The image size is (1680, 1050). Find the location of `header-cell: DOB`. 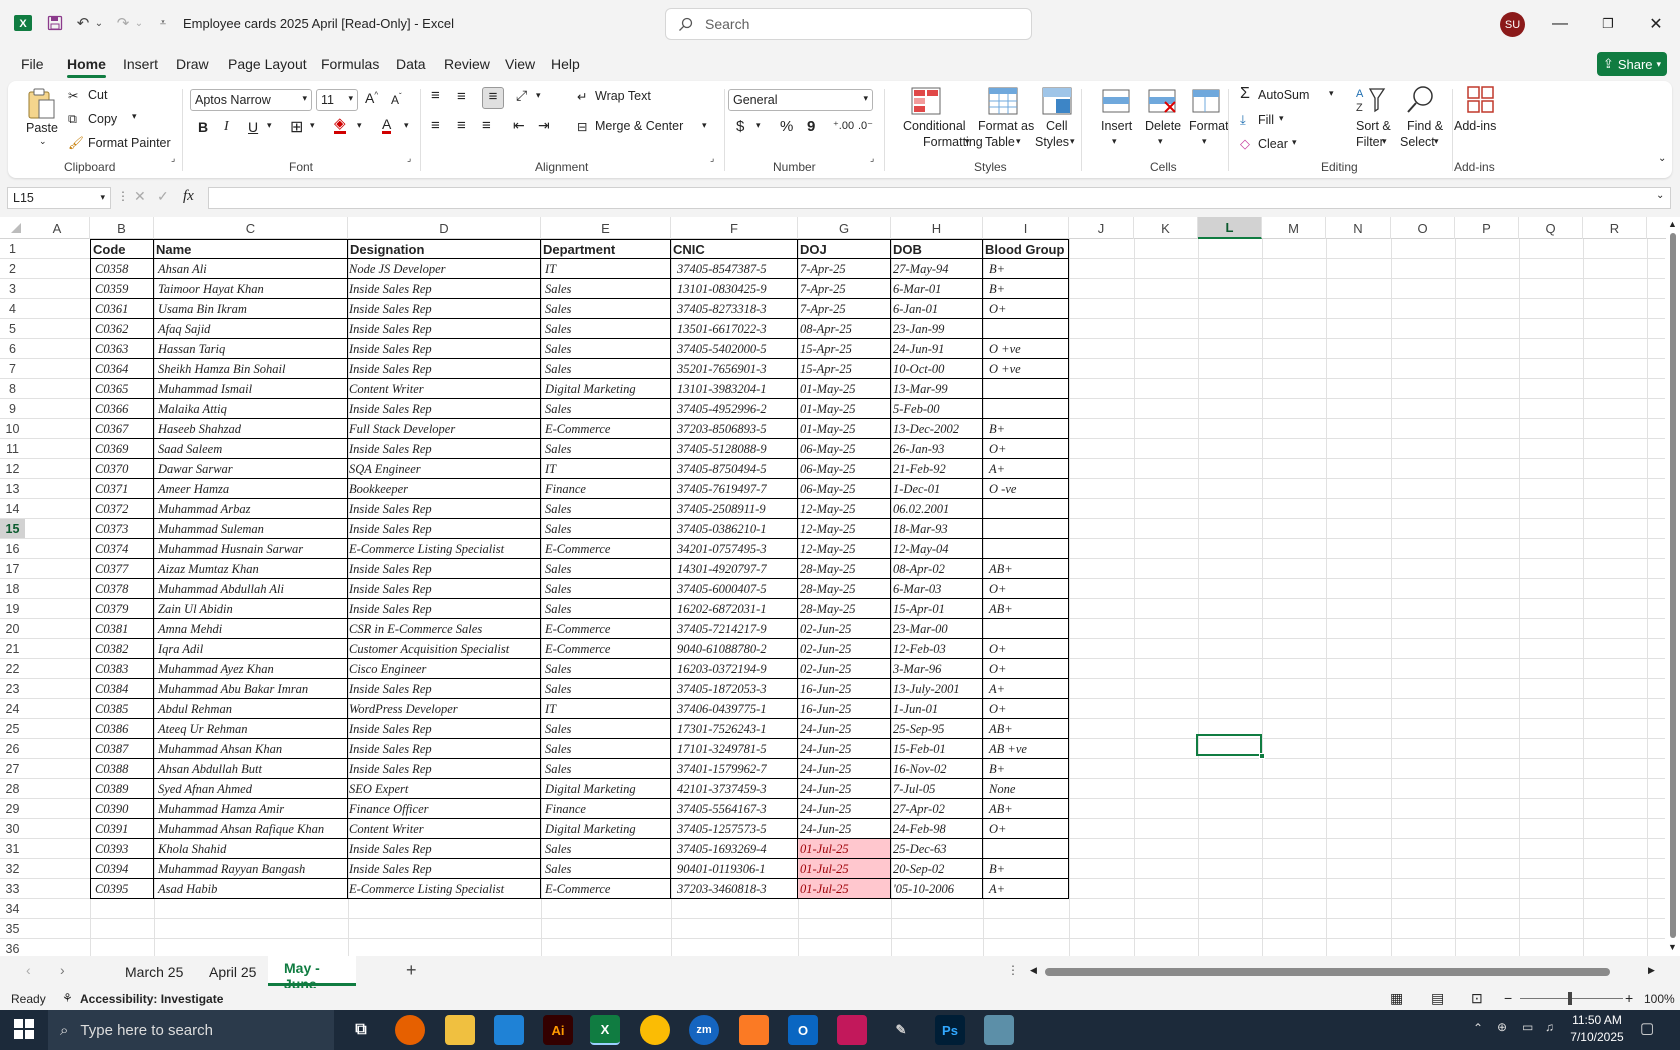

header-cell: DOB is located at coordinates (937, 249).